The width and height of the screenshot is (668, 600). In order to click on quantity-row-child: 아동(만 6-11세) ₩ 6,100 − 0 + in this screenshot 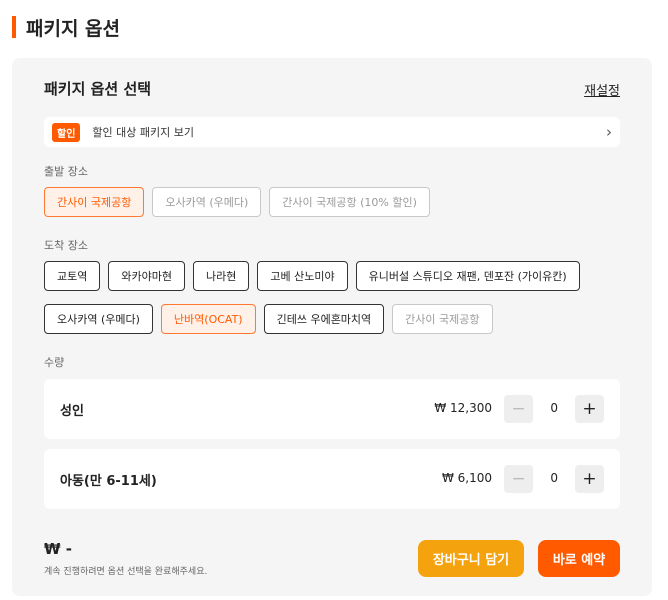, I will do `click(332, 479)`.